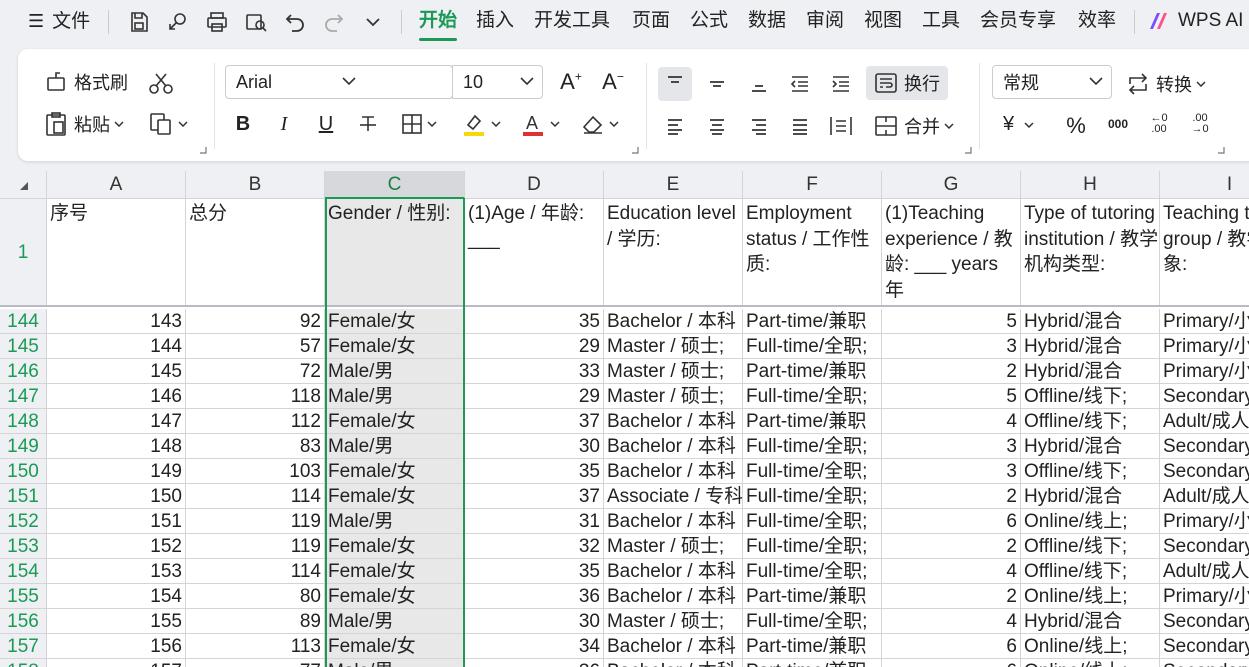 The width and height of the screenshot is (1249, 667). What do you see at coordinates (1090, 253) in the screenshot?
I see `header-cell-h: Type of tutoring institution / 教学机构类型:` at bounding box center [1090, 253].